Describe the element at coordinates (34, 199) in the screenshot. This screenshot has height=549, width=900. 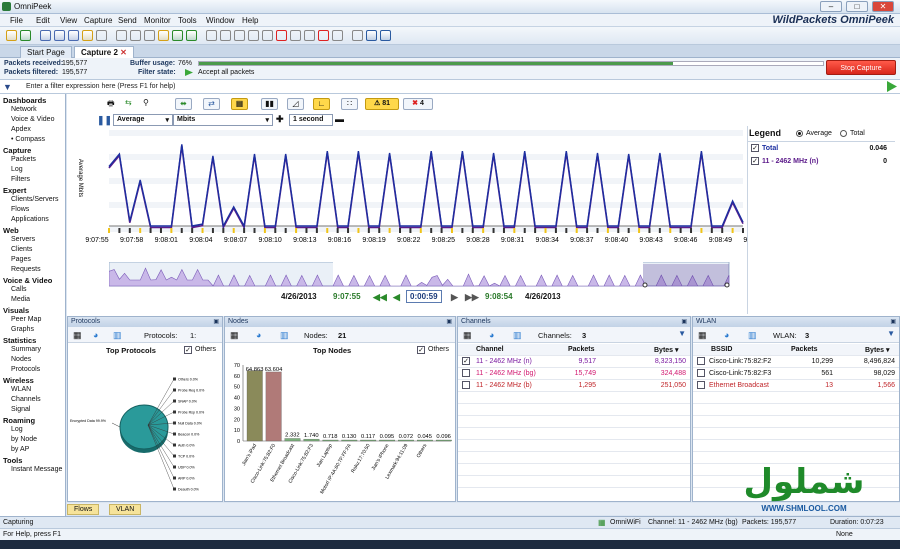
I see `sidebar-item-clients-servers: Clients/Servers` at that location.